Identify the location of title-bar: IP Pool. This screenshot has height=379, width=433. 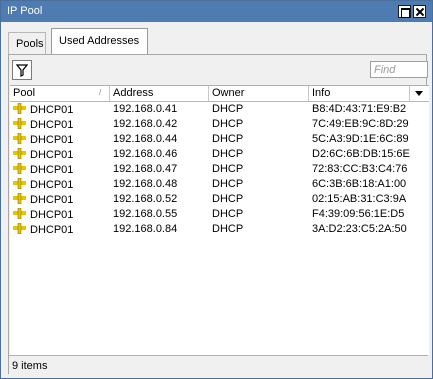
(216, 11).